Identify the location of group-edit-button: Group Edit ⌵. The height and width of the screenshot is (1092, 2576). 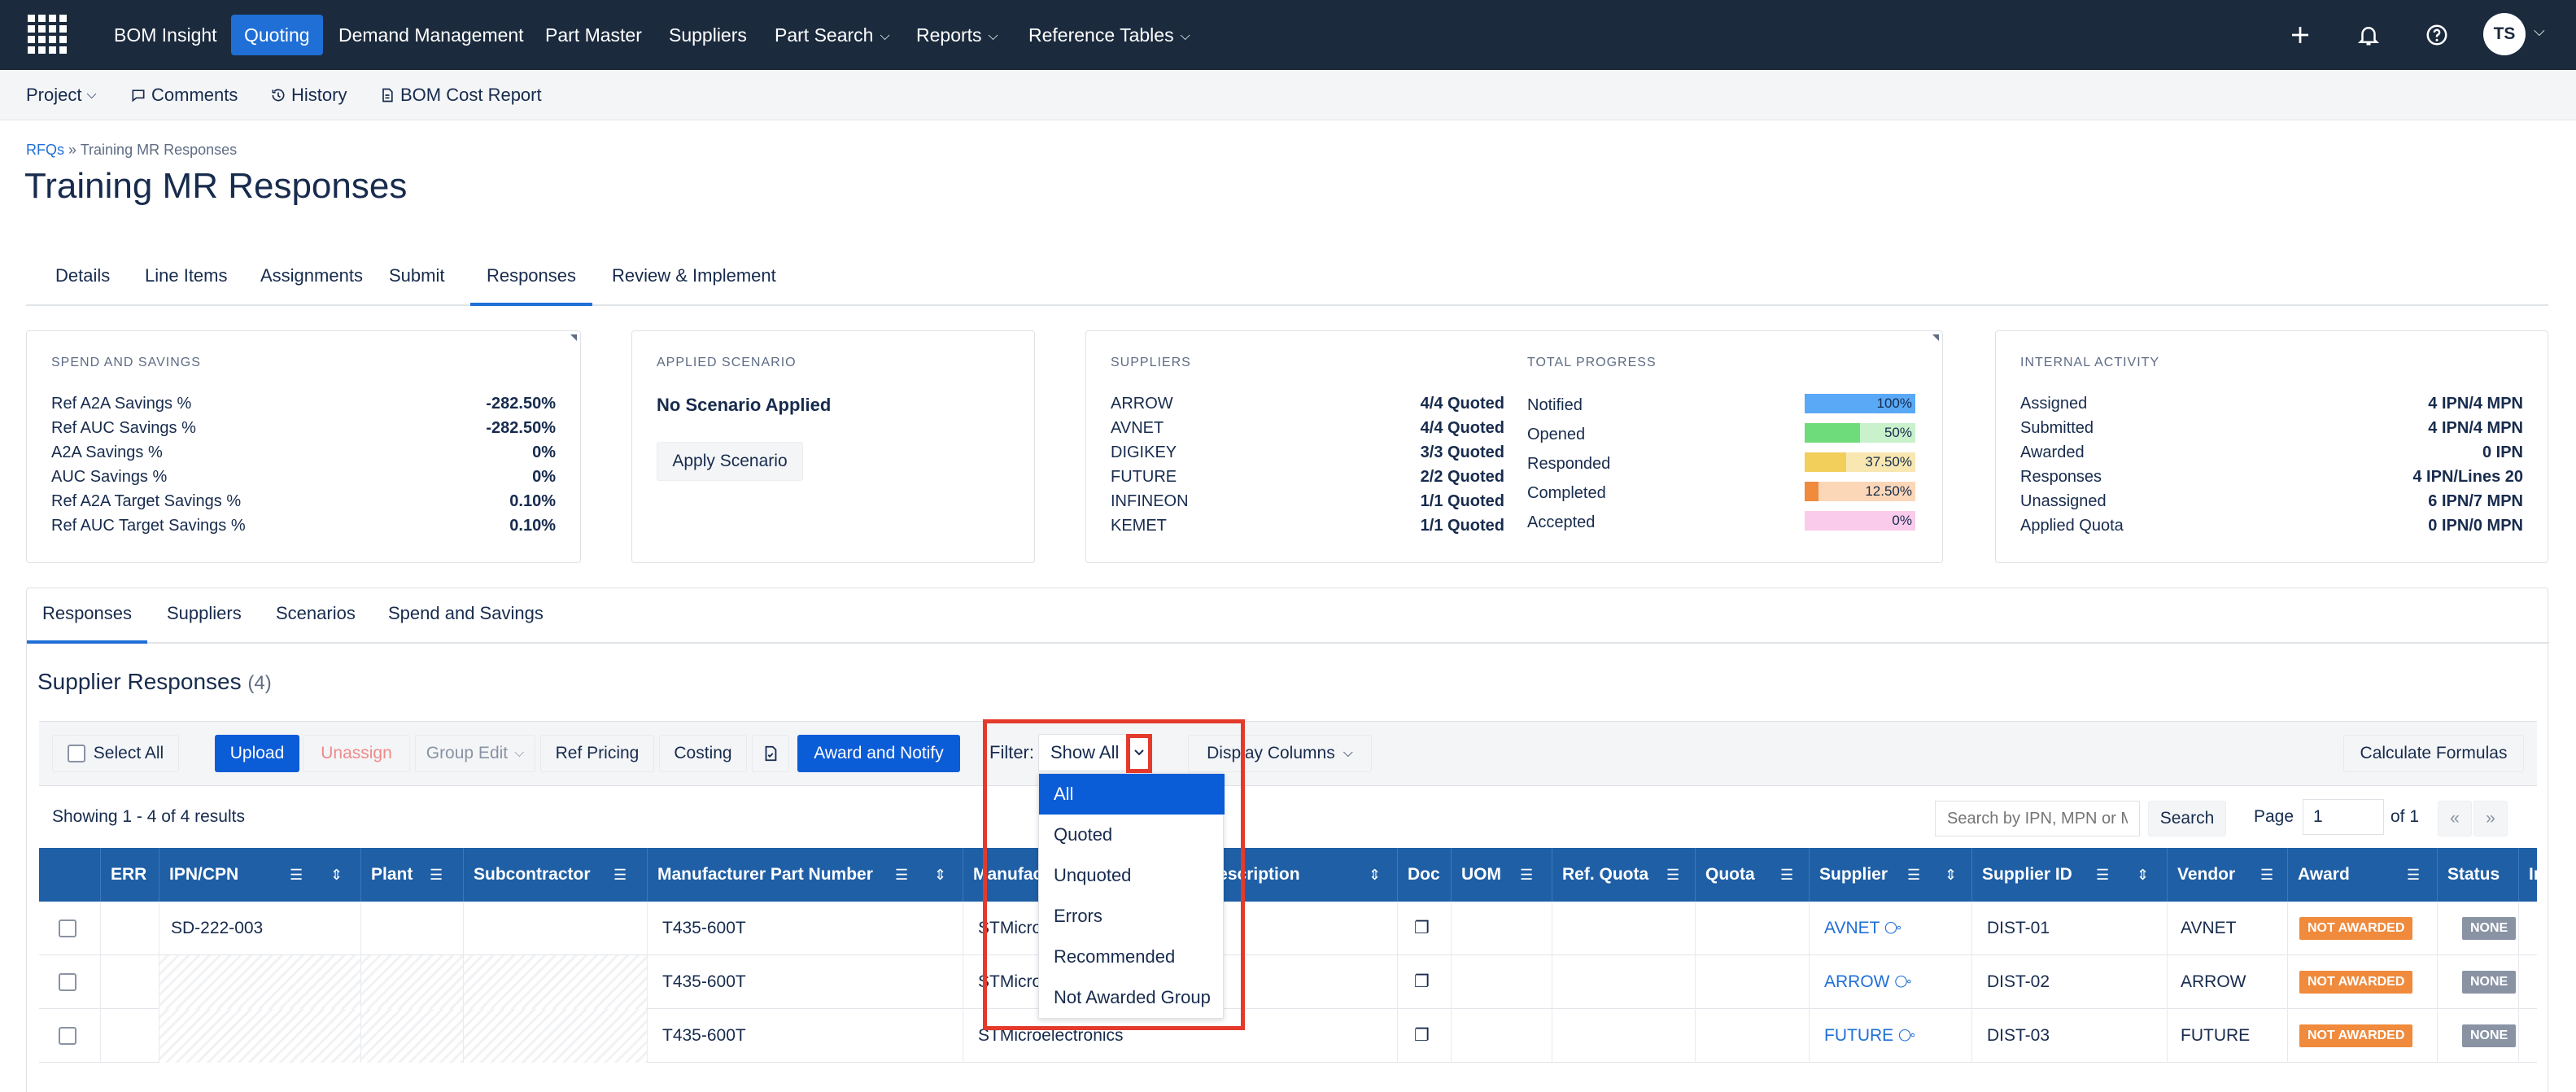
(475, 754).